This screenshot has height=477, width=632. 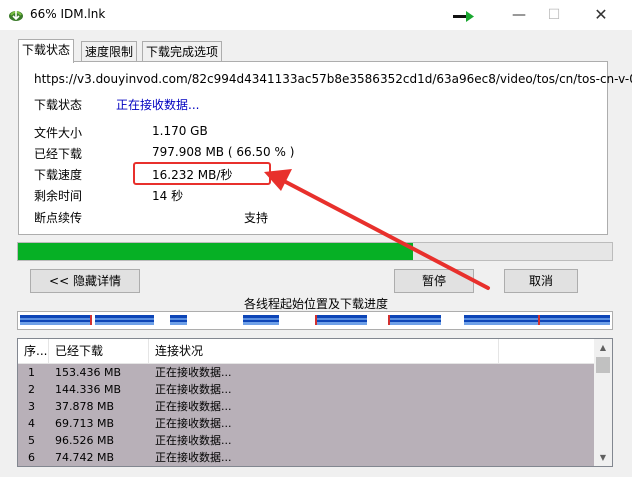 I want to click on green-arrow-icon, so click(x=463, y=16).